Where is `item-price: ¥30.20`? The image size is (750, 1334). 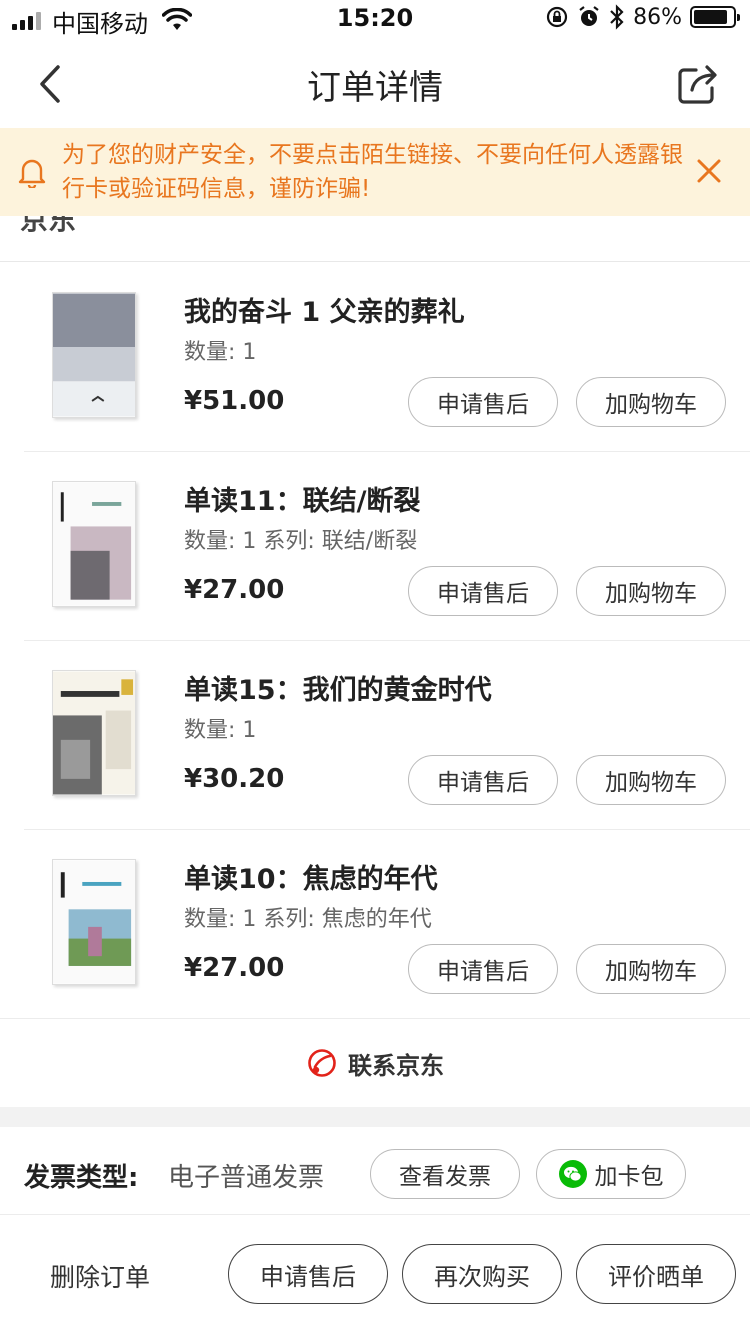 item-price: ¥30.20 is located at coordinates (234, 779).